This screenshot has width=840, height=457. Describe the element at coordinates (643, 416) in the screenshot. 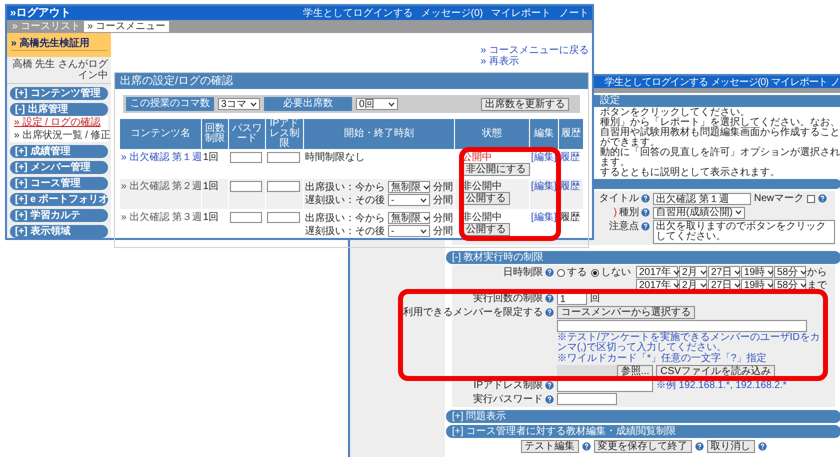

I see `section-bar: [+] 問題表示` at that location.